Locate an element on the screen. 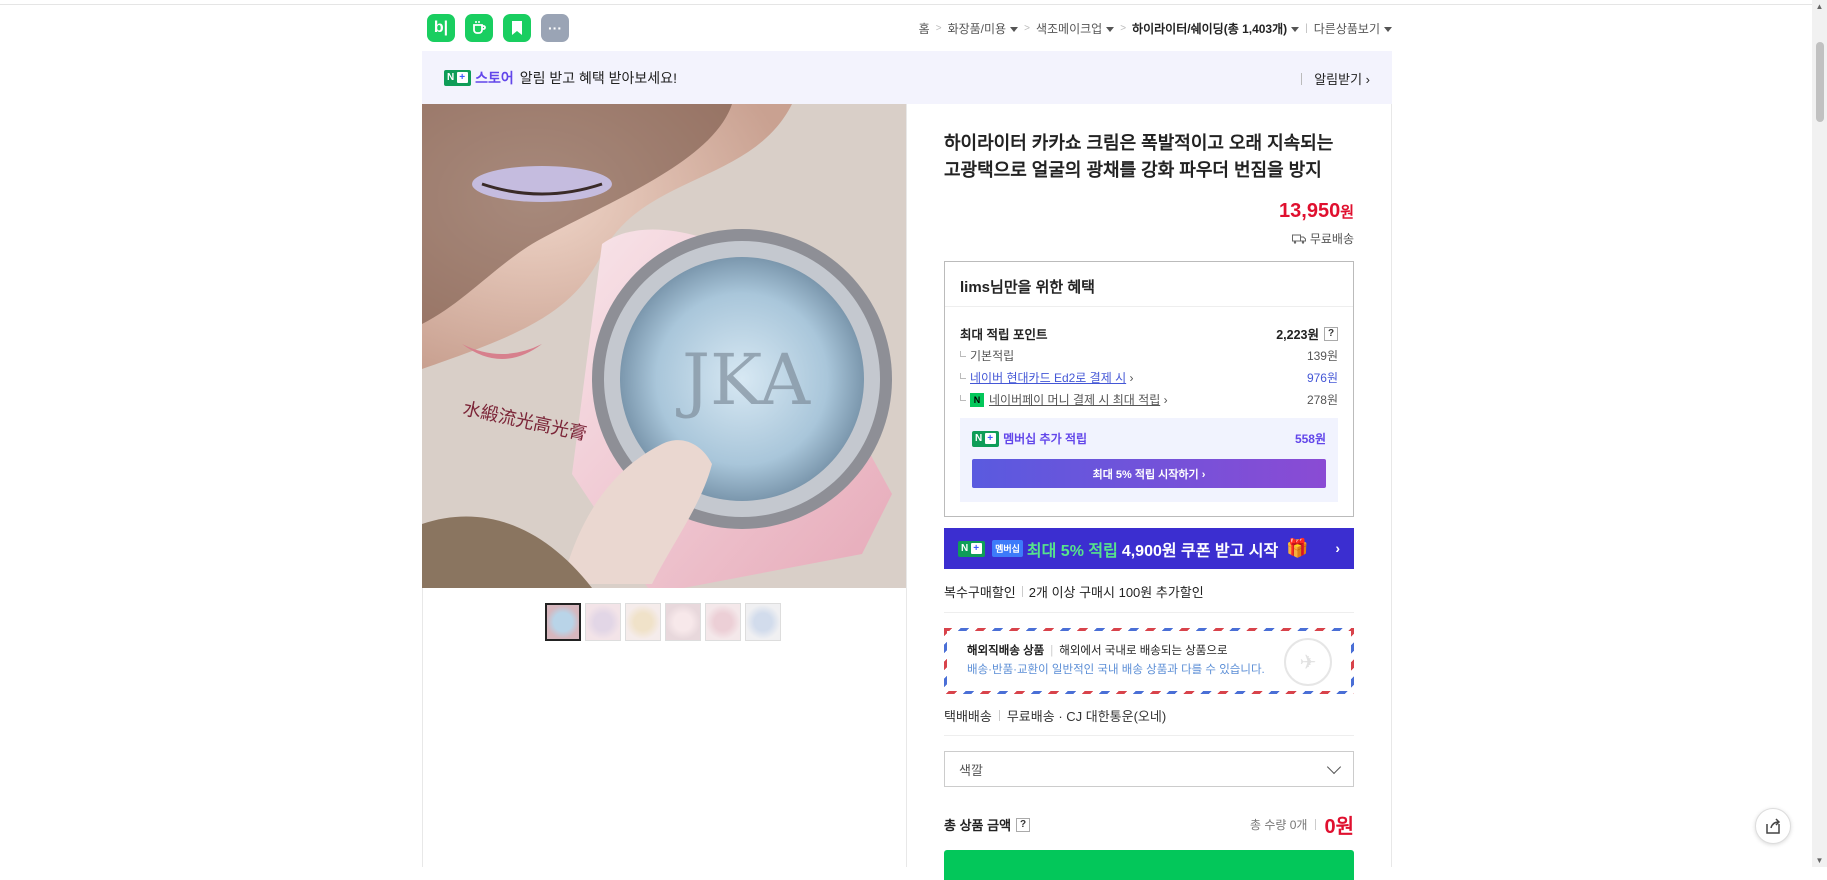 This screenshot has width=1827, height=880. bookmark-icon is located at coordinates (517, 28).